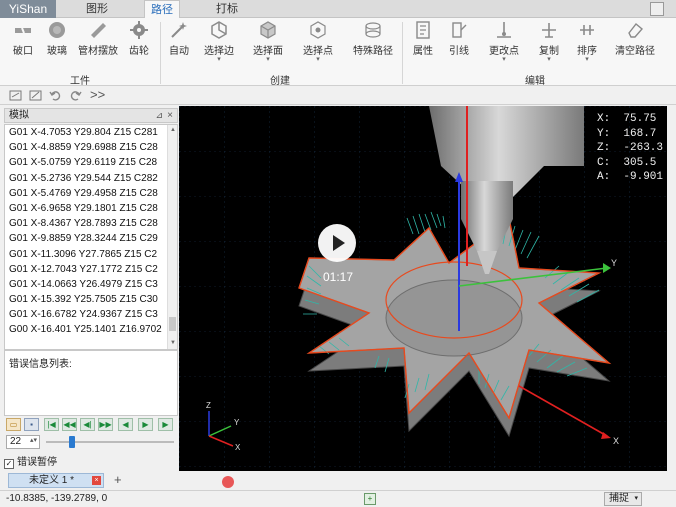  I want to click on clear-path-button: 清空路径, so click(635, 43).